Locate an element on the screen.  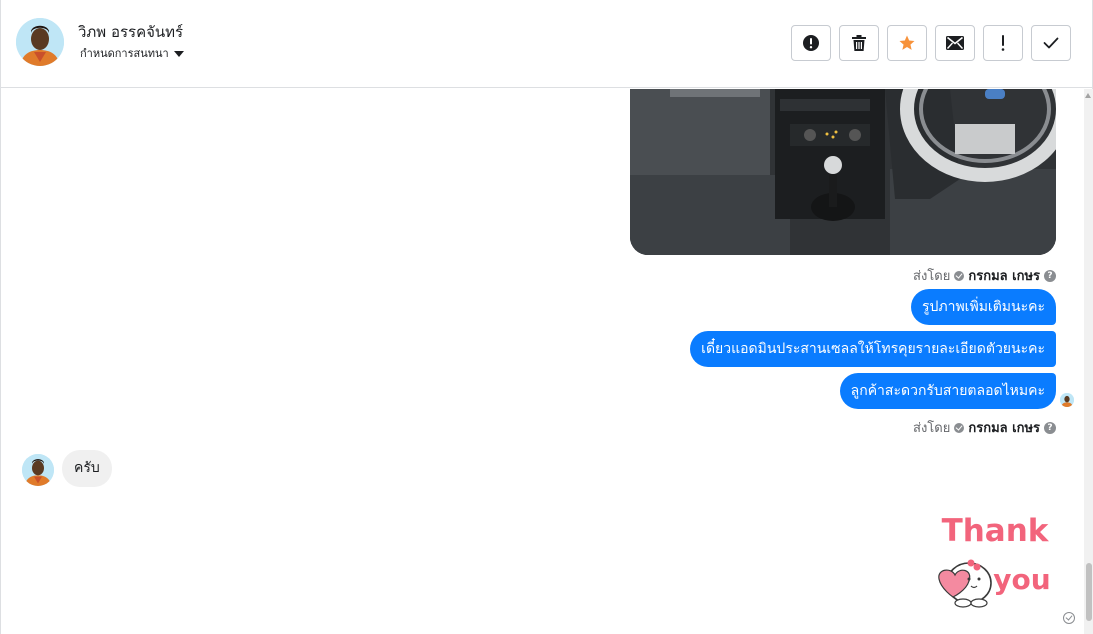
incoming-message: ครับ is located at coordinates (87, 468).